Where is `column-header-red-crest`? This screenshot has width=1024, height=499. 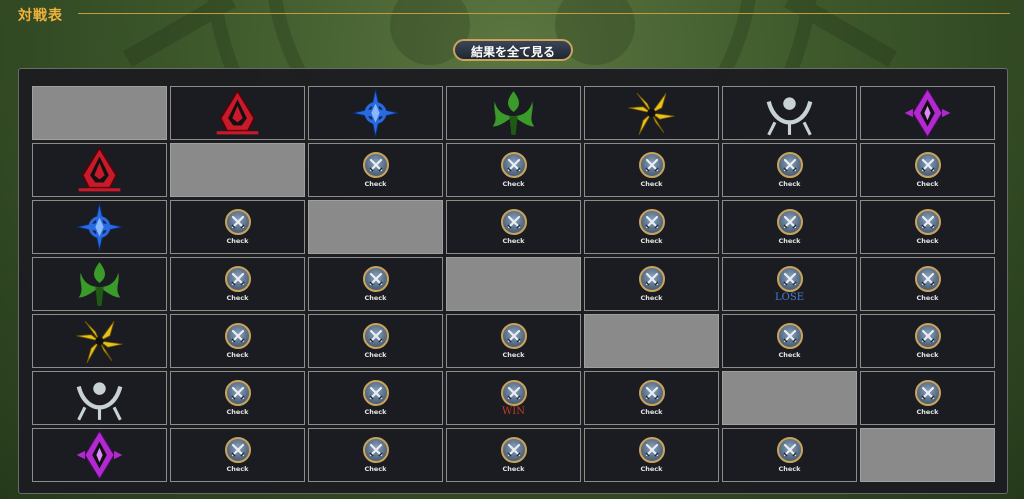 column-header-red-crest is located at coordinates (237, 113).